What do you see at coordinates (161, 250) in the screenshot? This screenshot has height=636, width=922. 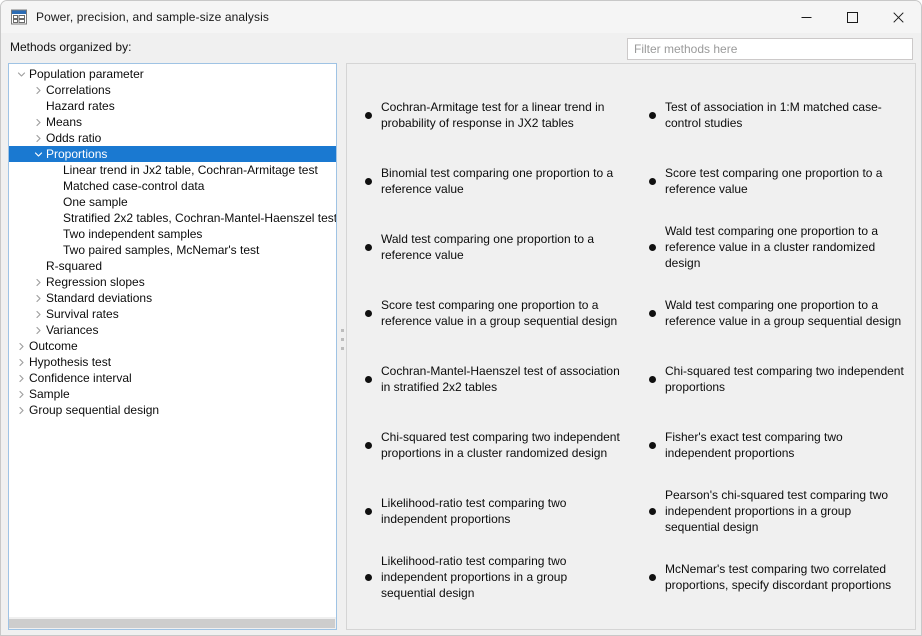 I see `tree-item-label: Two paired samples, McNemar's test` at bounding box center [161, 250].